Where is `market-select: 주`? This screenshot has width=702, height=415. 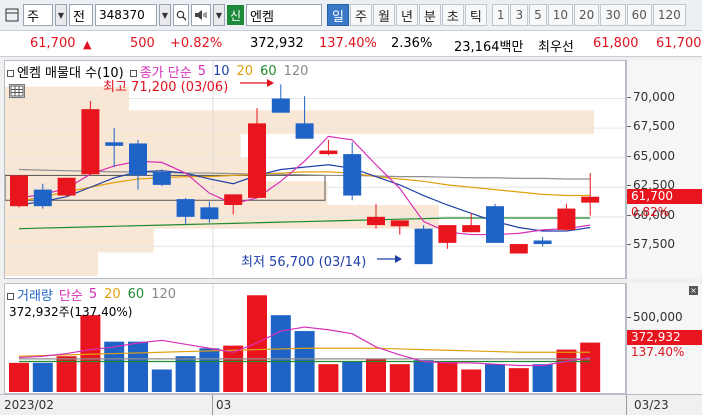 market-select: 주 is located at coordinates (38, 15).